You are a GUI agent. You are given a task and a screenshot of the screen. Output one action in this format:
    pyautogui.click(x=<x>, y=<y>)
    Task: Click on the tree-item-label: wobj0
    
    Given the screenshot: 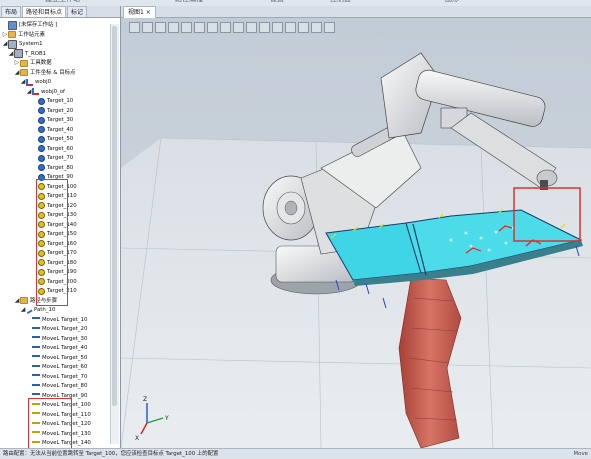 What is the action you would take?
    pyautogui.click(x=43, y=82)
    